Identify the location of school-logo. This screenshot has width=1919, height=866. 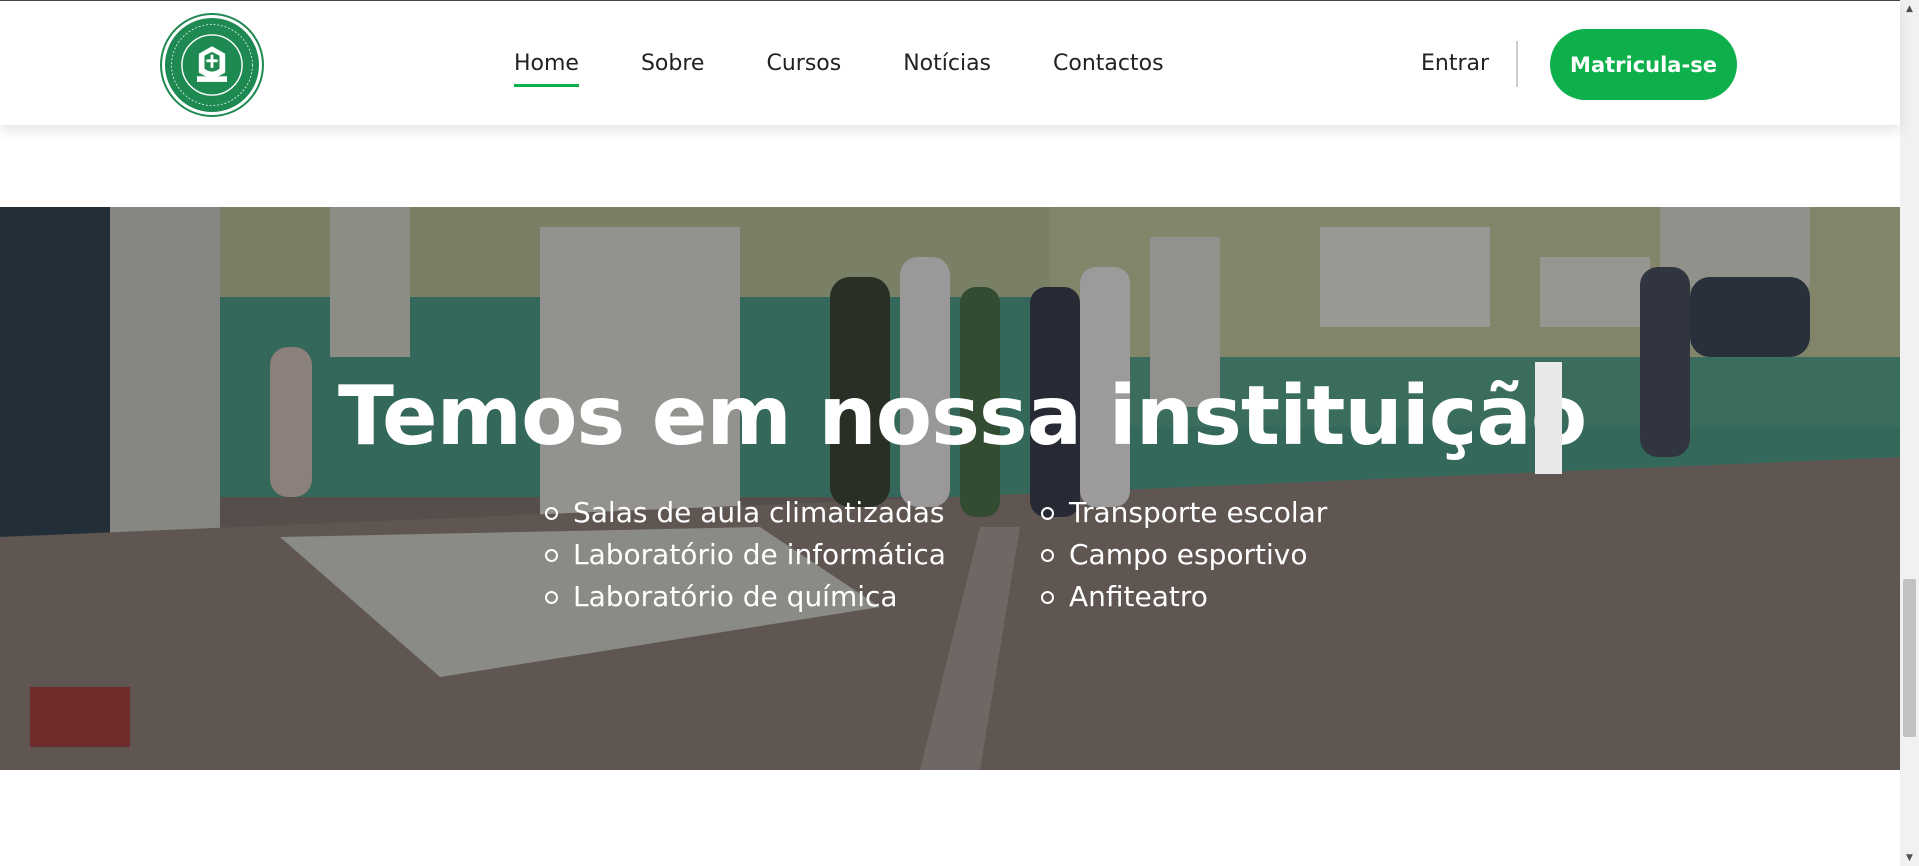
(212, 65).